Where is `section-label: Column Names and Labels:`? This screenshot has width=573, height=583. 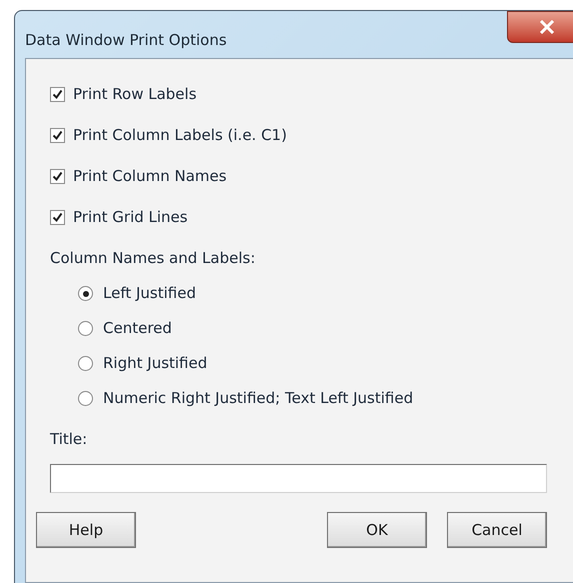
section-label: Column Names and Labels: is located at coordinates (153, 258).